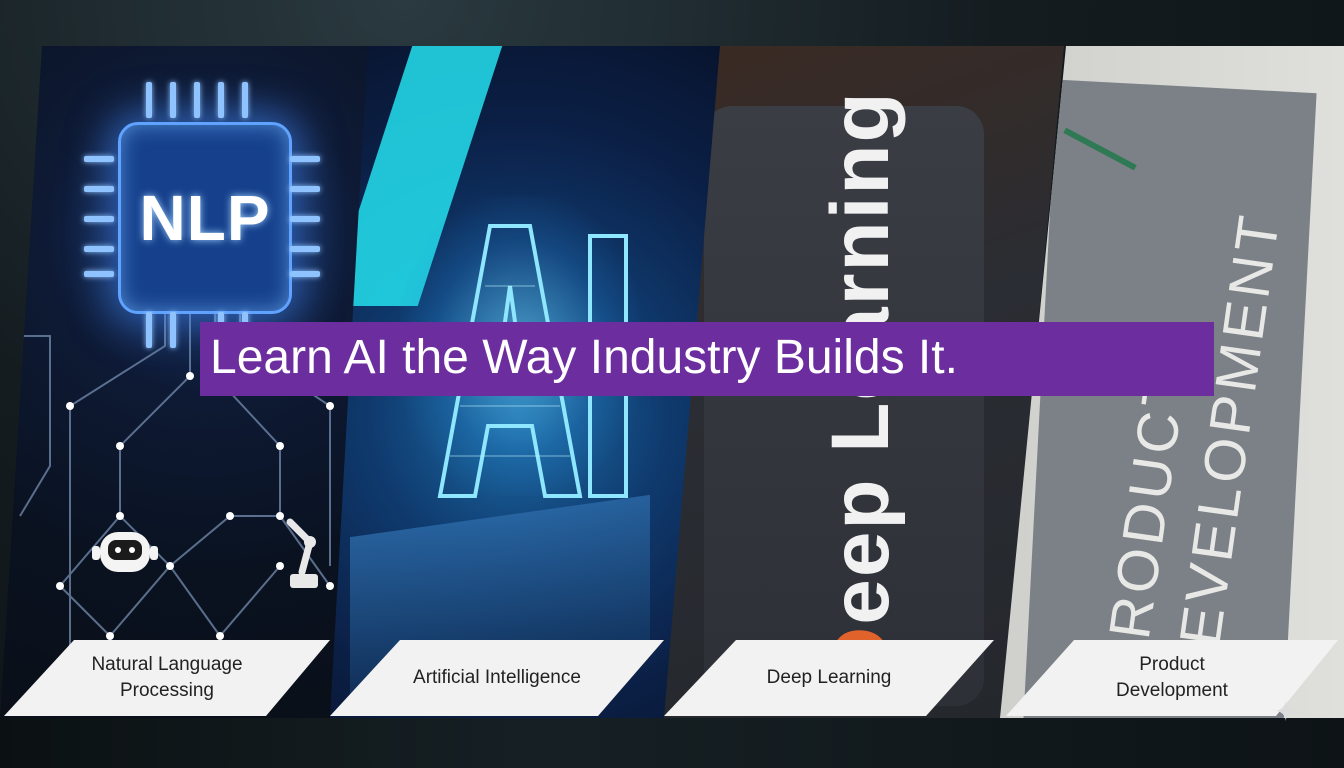 The width and height of the screenshot is (1344, 768). What do you see at coordinates (497, 677) in the screenshot?
I see `label-ai-text: Artificial Intelligence` at bounding box center [497, 677].